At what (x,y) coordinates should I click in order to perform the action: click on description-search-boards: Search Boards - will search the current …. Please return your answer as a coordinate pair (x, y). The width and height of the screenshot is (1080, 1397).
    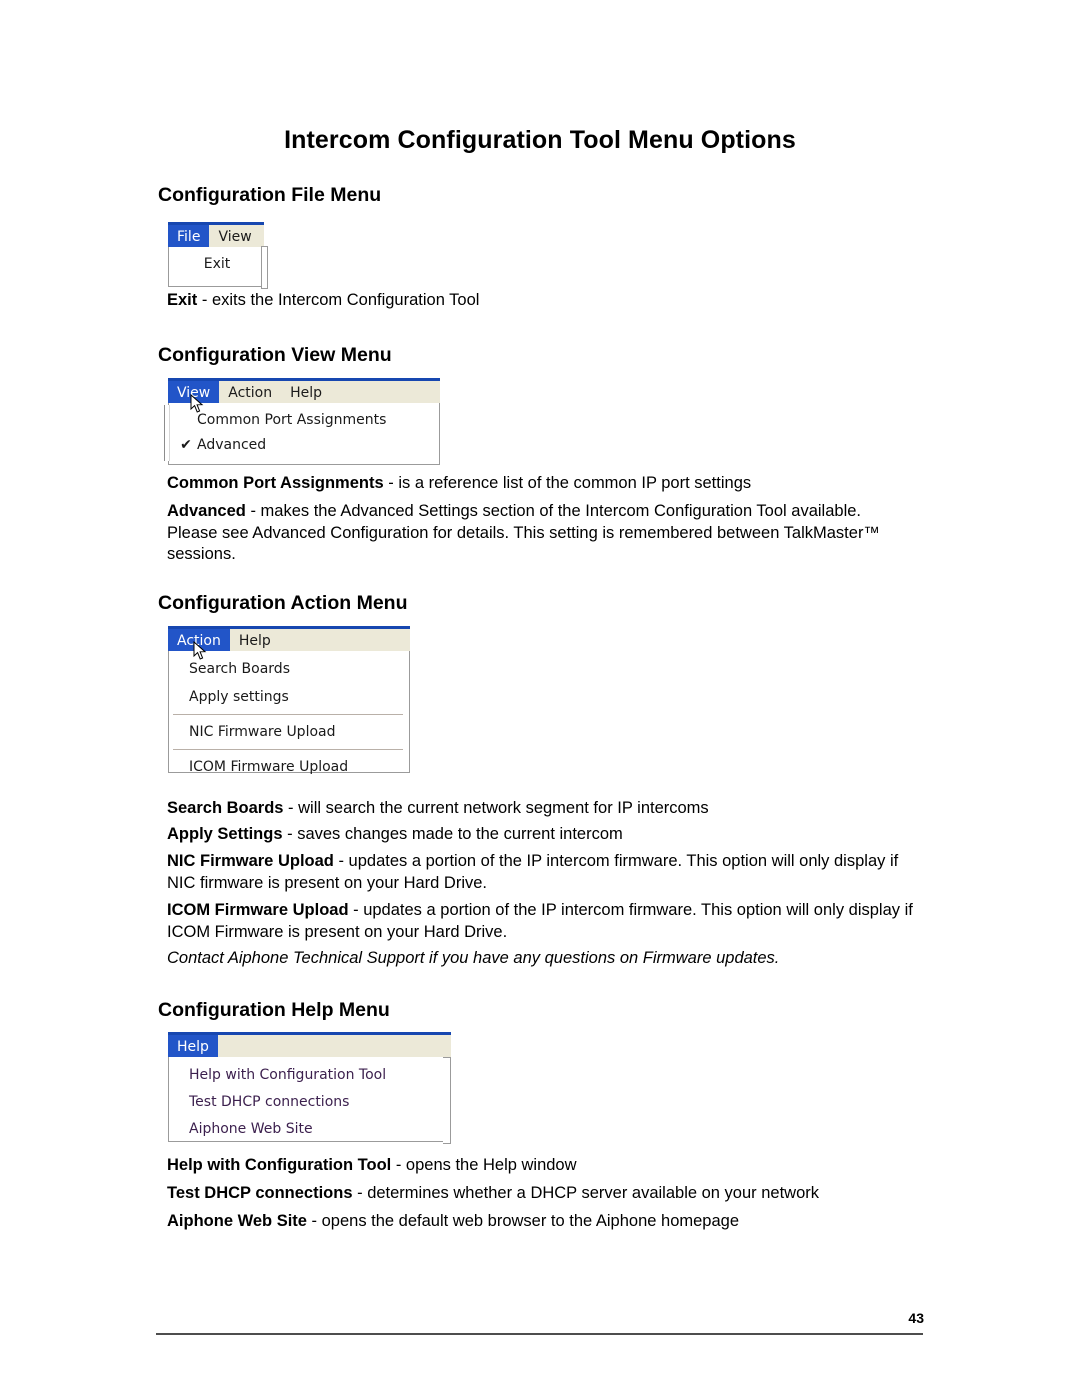
    Looking at the image, I should click on (538, 809).